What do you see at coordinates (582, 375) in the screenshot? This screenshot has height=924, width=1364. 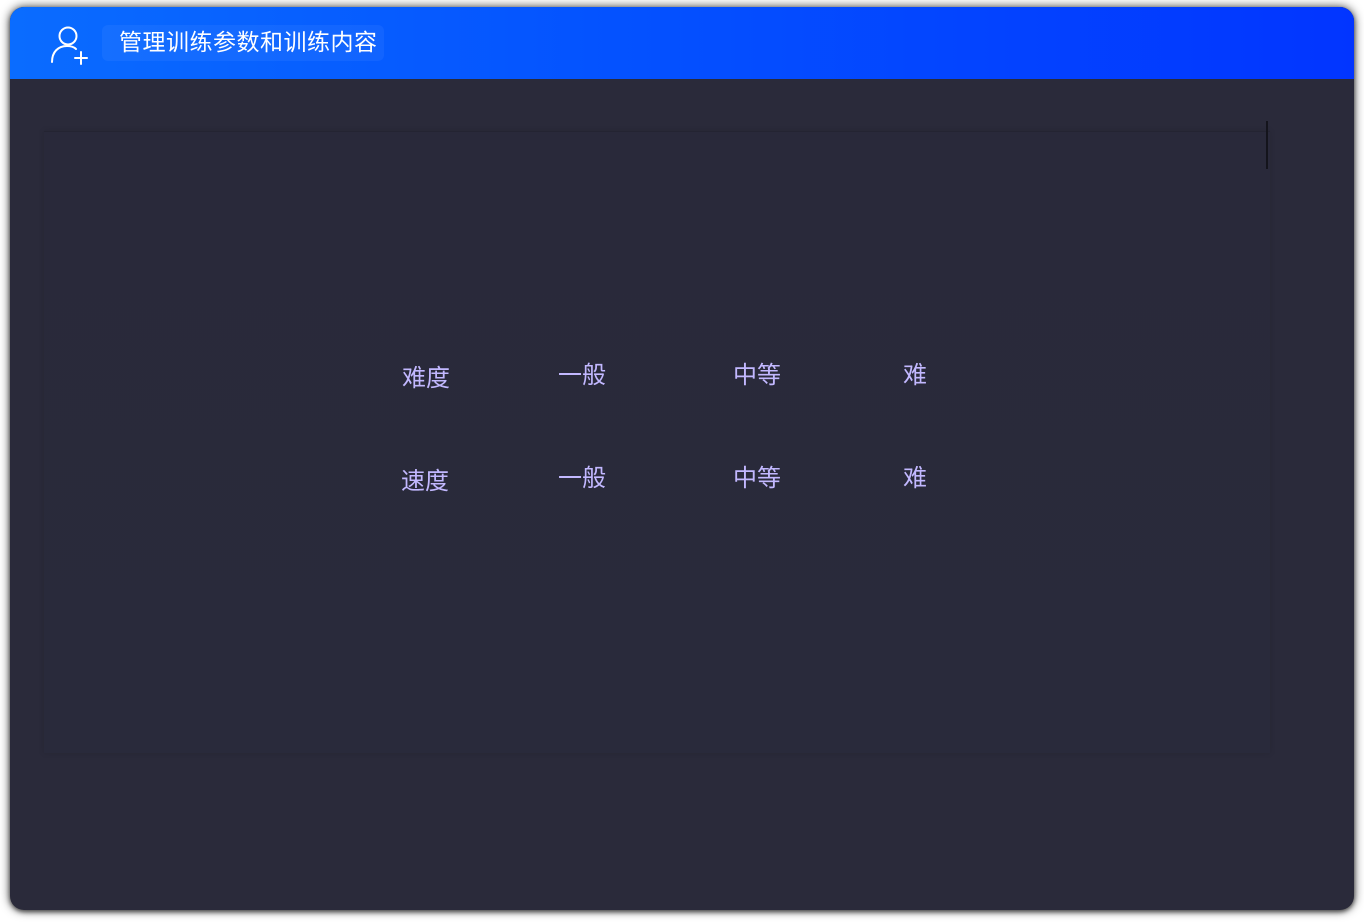 I see `difficulty-option-normal: 一般` at bounding box center [582, 375].